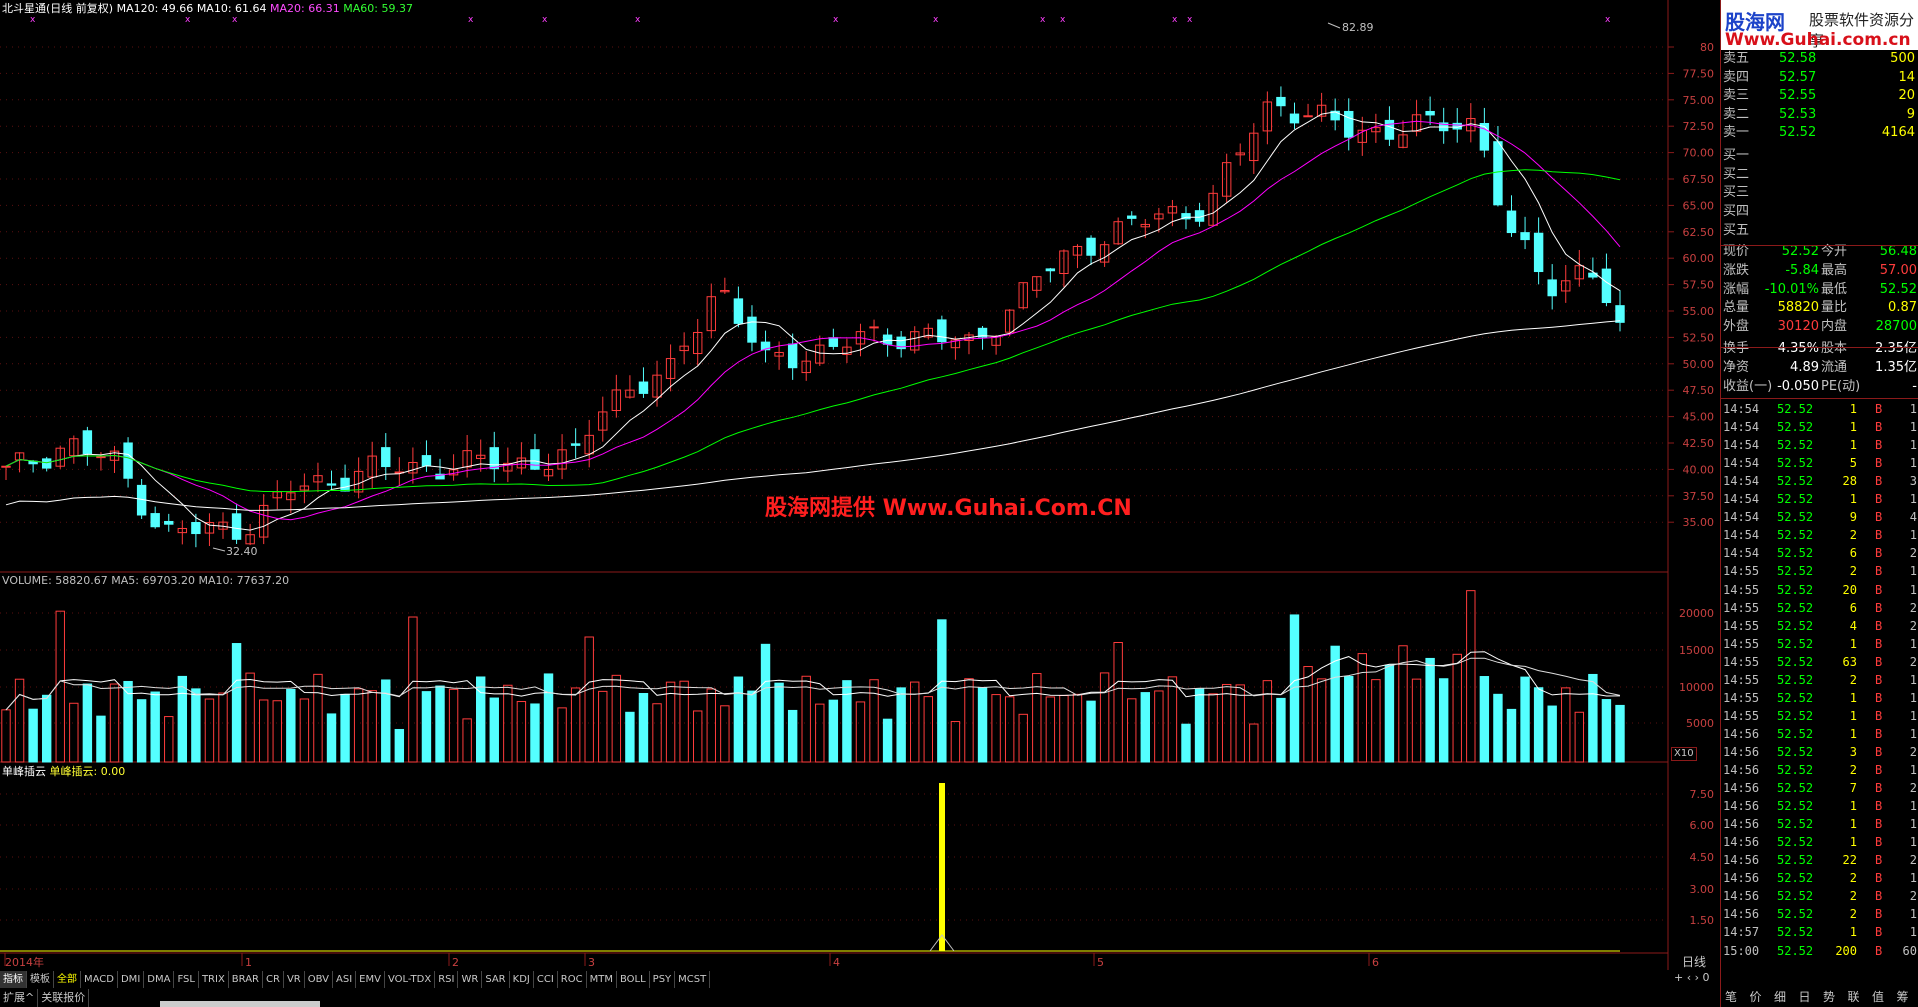 The image size is (1918, 1007). I want to click on indicator-tab: SAR, so click(496, 979).